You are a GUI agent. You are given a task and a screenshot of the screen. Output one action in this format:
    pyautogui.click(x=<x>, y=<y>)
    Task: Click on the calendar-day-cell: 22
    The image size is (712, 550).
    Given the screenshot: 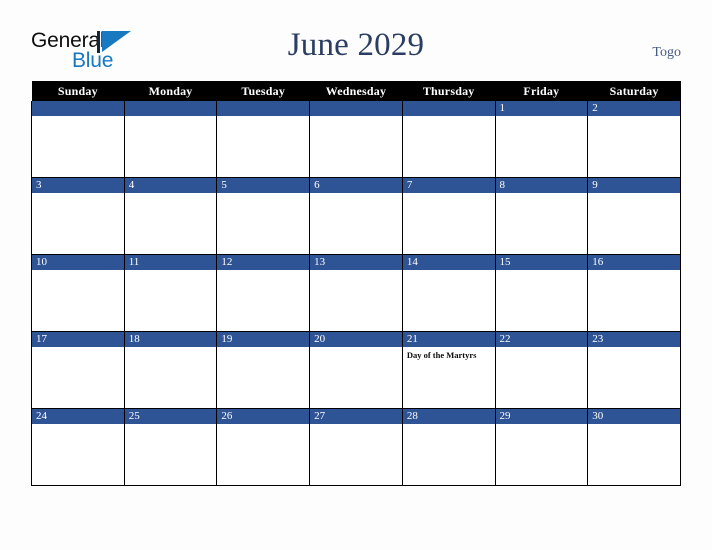 What is the action you would take?
    pyautogui.click(x=541, y=370)
    